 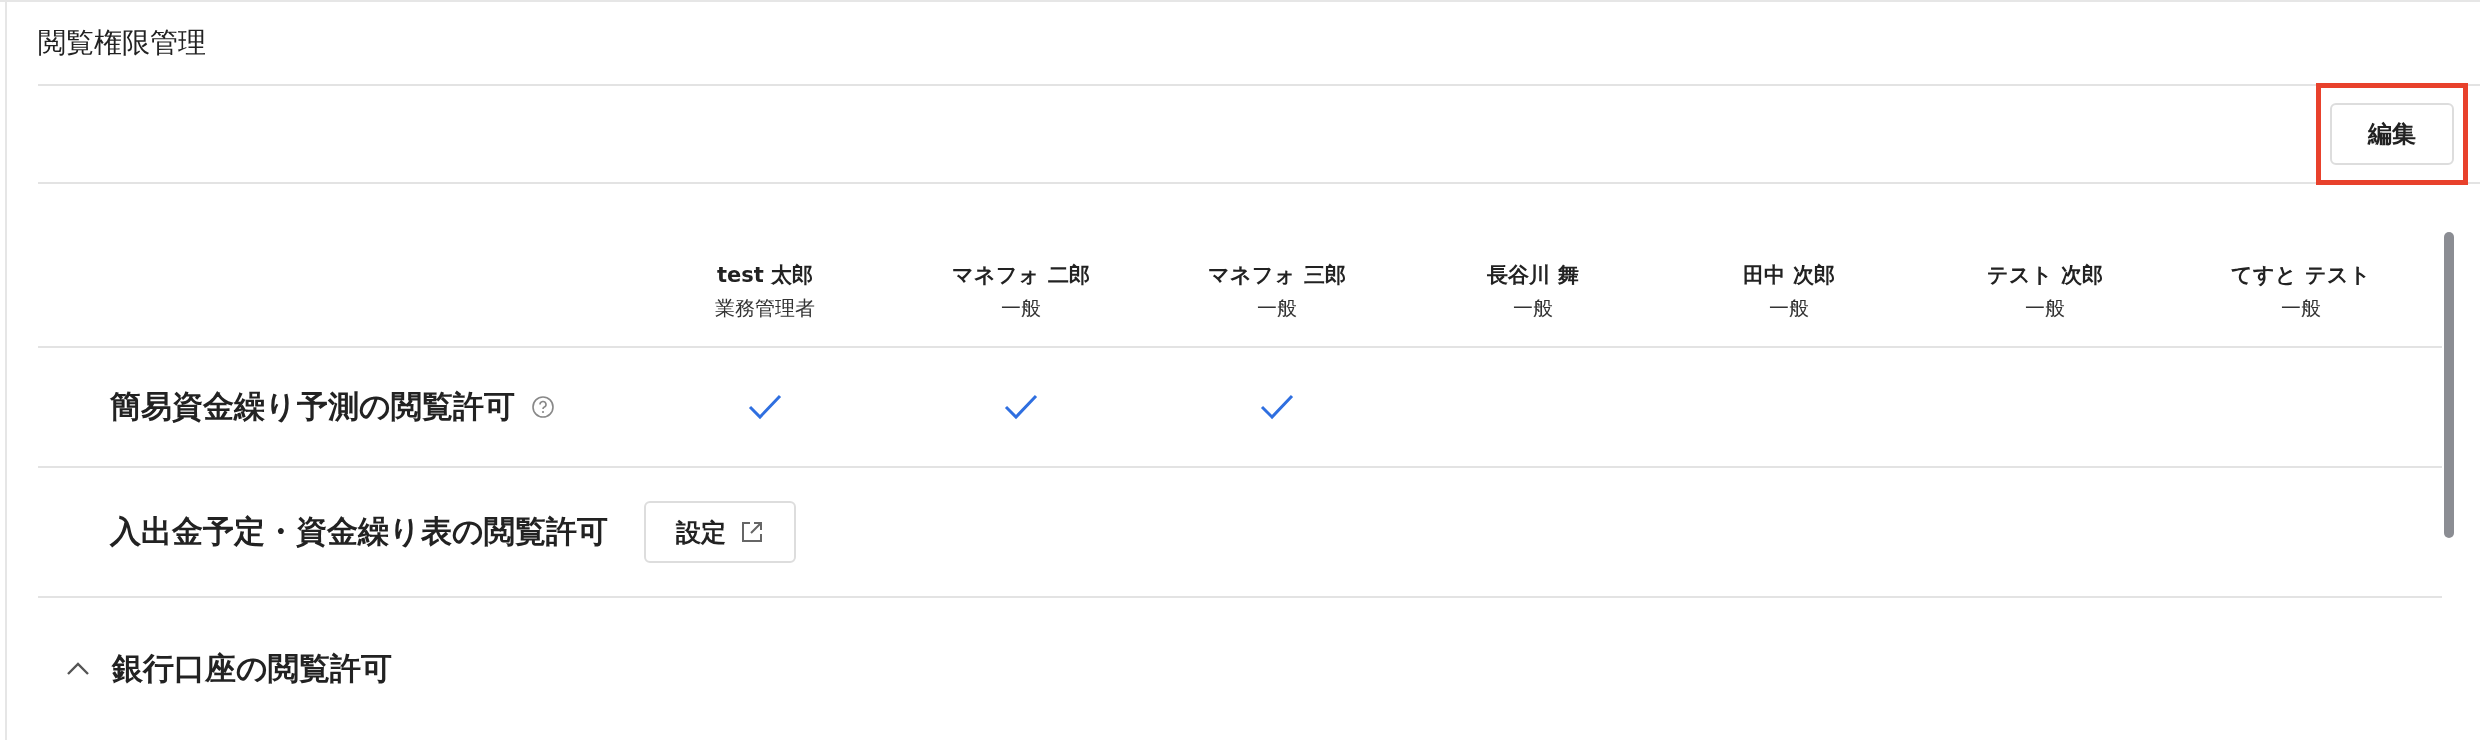 What do you see at coordinates (720, 532) in the screenshot?
I see `settings-button: 設定` at bounding box center [720, 532].